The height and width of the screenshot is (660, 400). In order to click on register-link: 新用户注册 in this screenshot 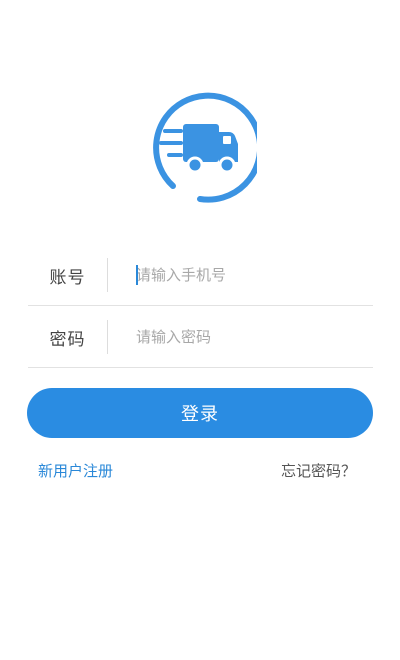, I will do `click(75, 470)`.